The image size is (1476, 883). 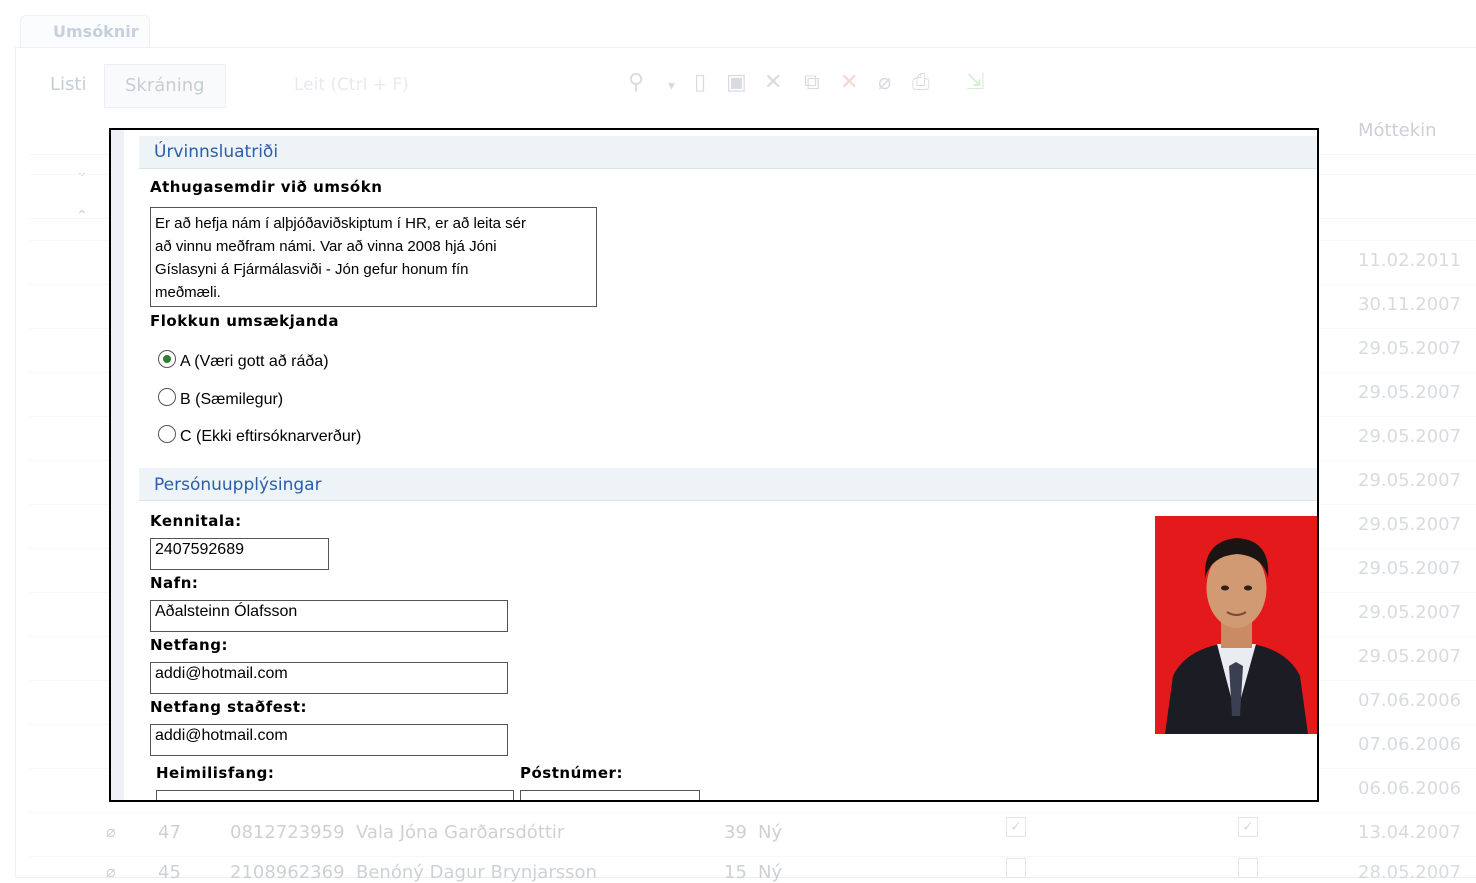 I want to click on radio-option-a: A (Væri gott að ráða), so click(x=243, y=360).